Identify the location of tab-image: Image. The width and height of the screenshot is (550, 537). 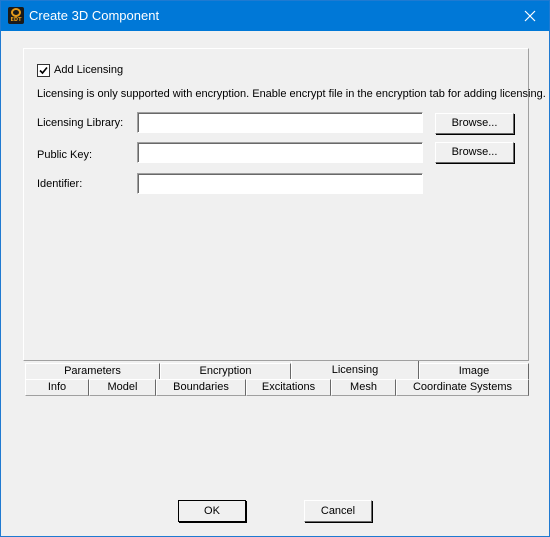
(474, 371).